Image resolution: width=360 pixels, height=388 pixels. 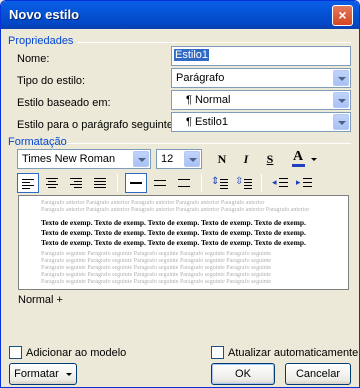 I want to click on font-select: Times New Roman, so click(x=84, y=159).